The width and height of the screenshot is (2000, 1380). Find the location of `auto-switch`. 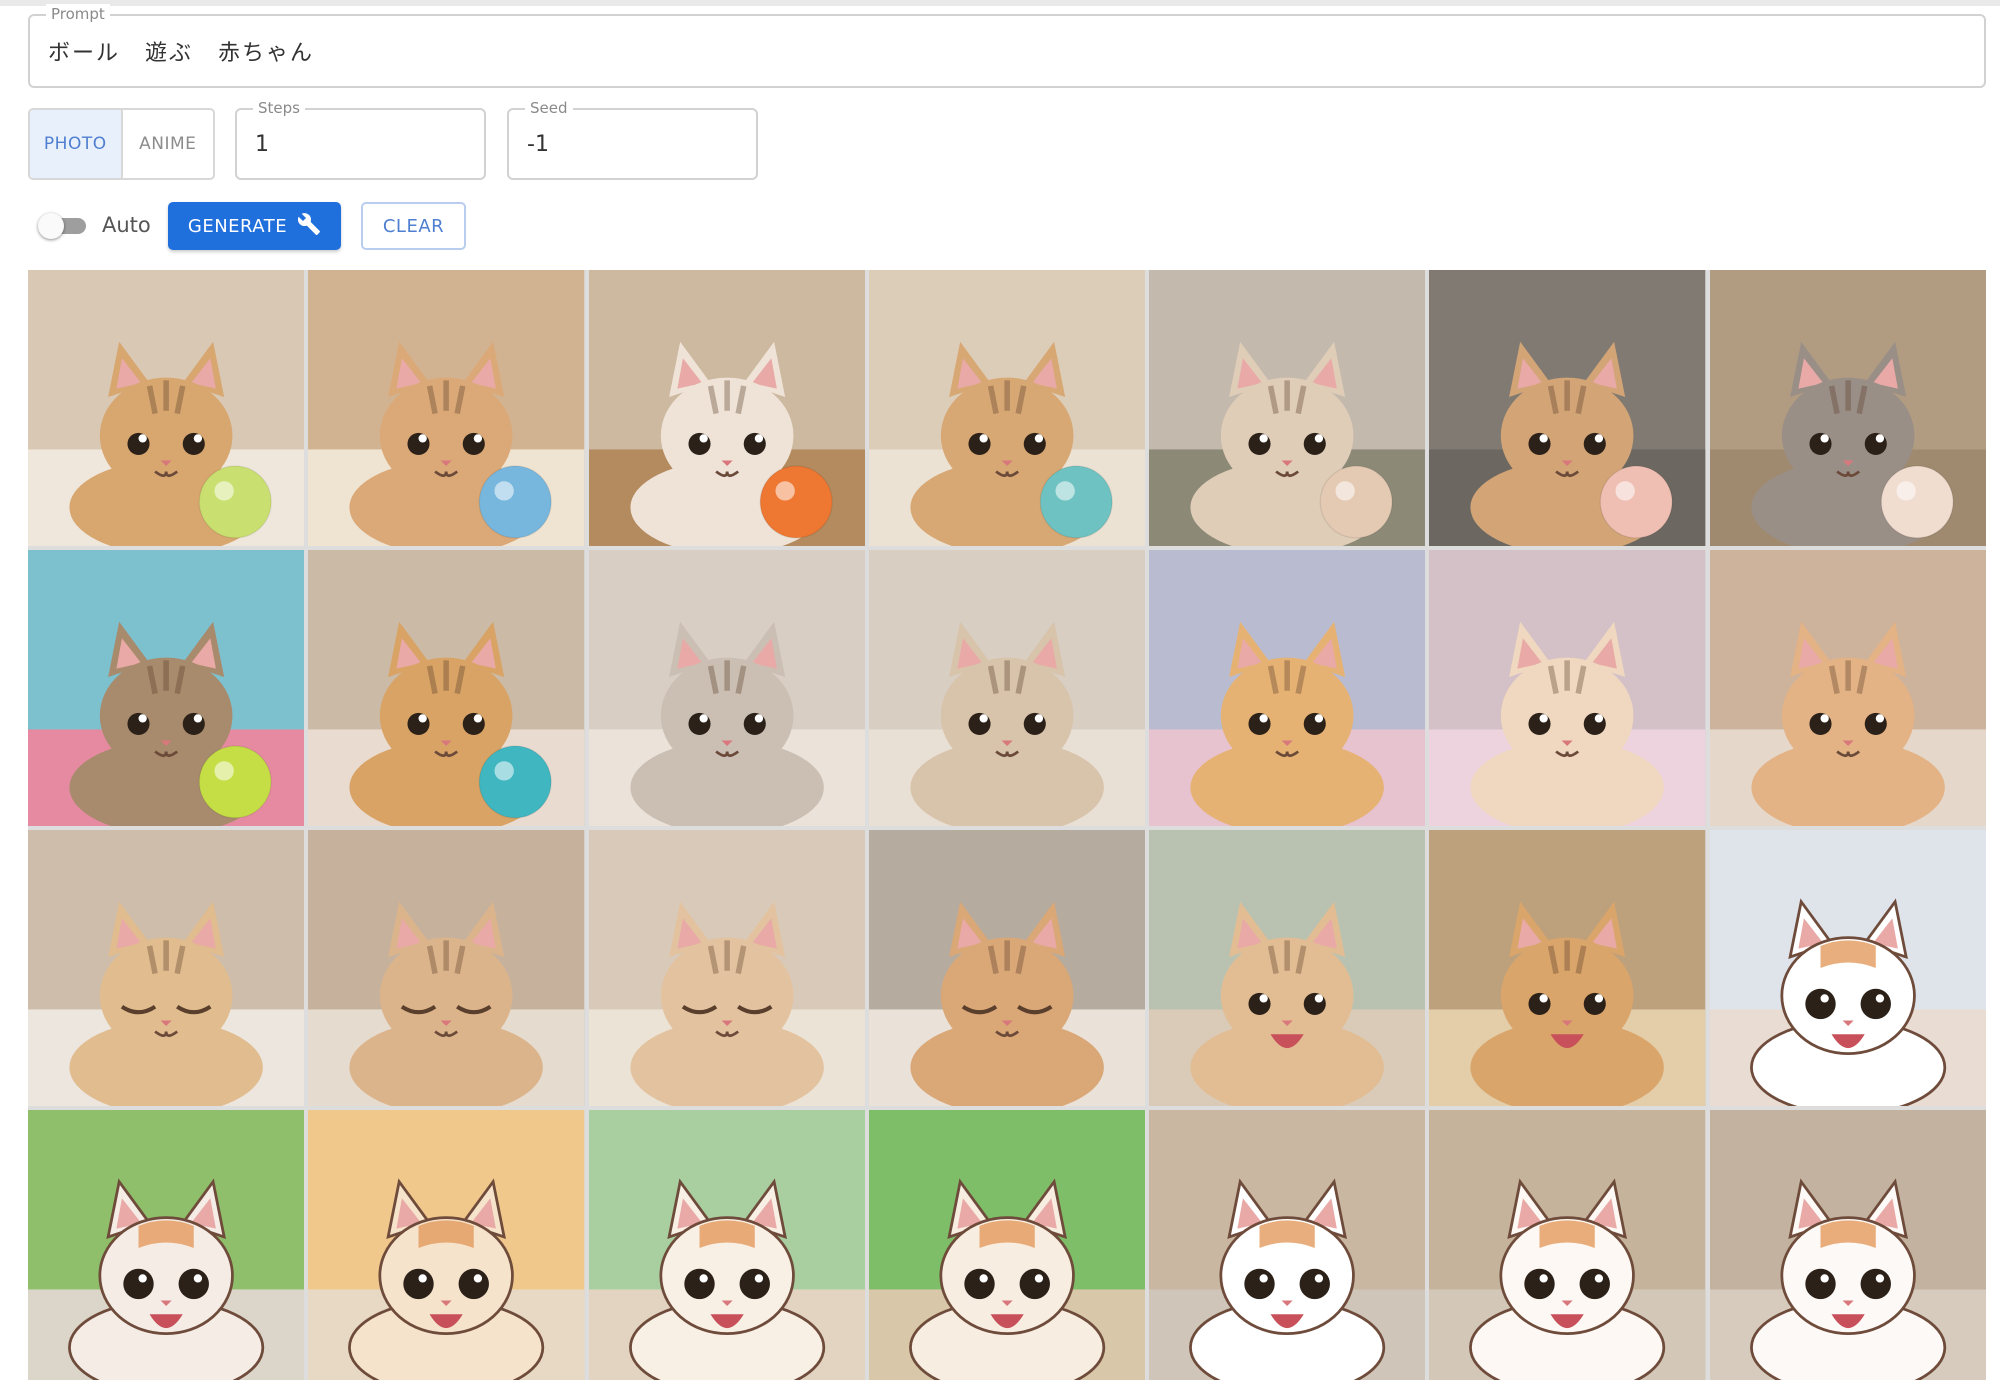

auto-switch is located at coordinates (64, 226).